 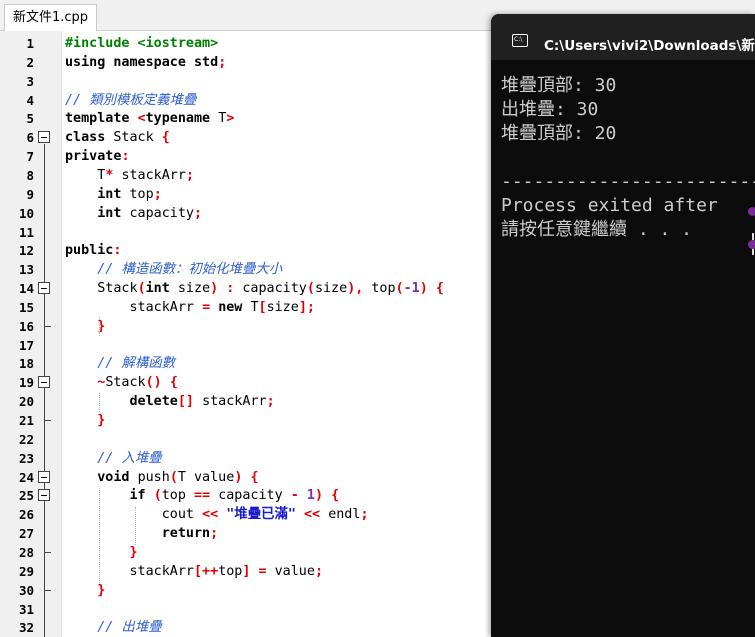 What do you see at coordinates (26, 232) in the screenshot?
I see `line-number: 11` at bounding box center [26, 232].